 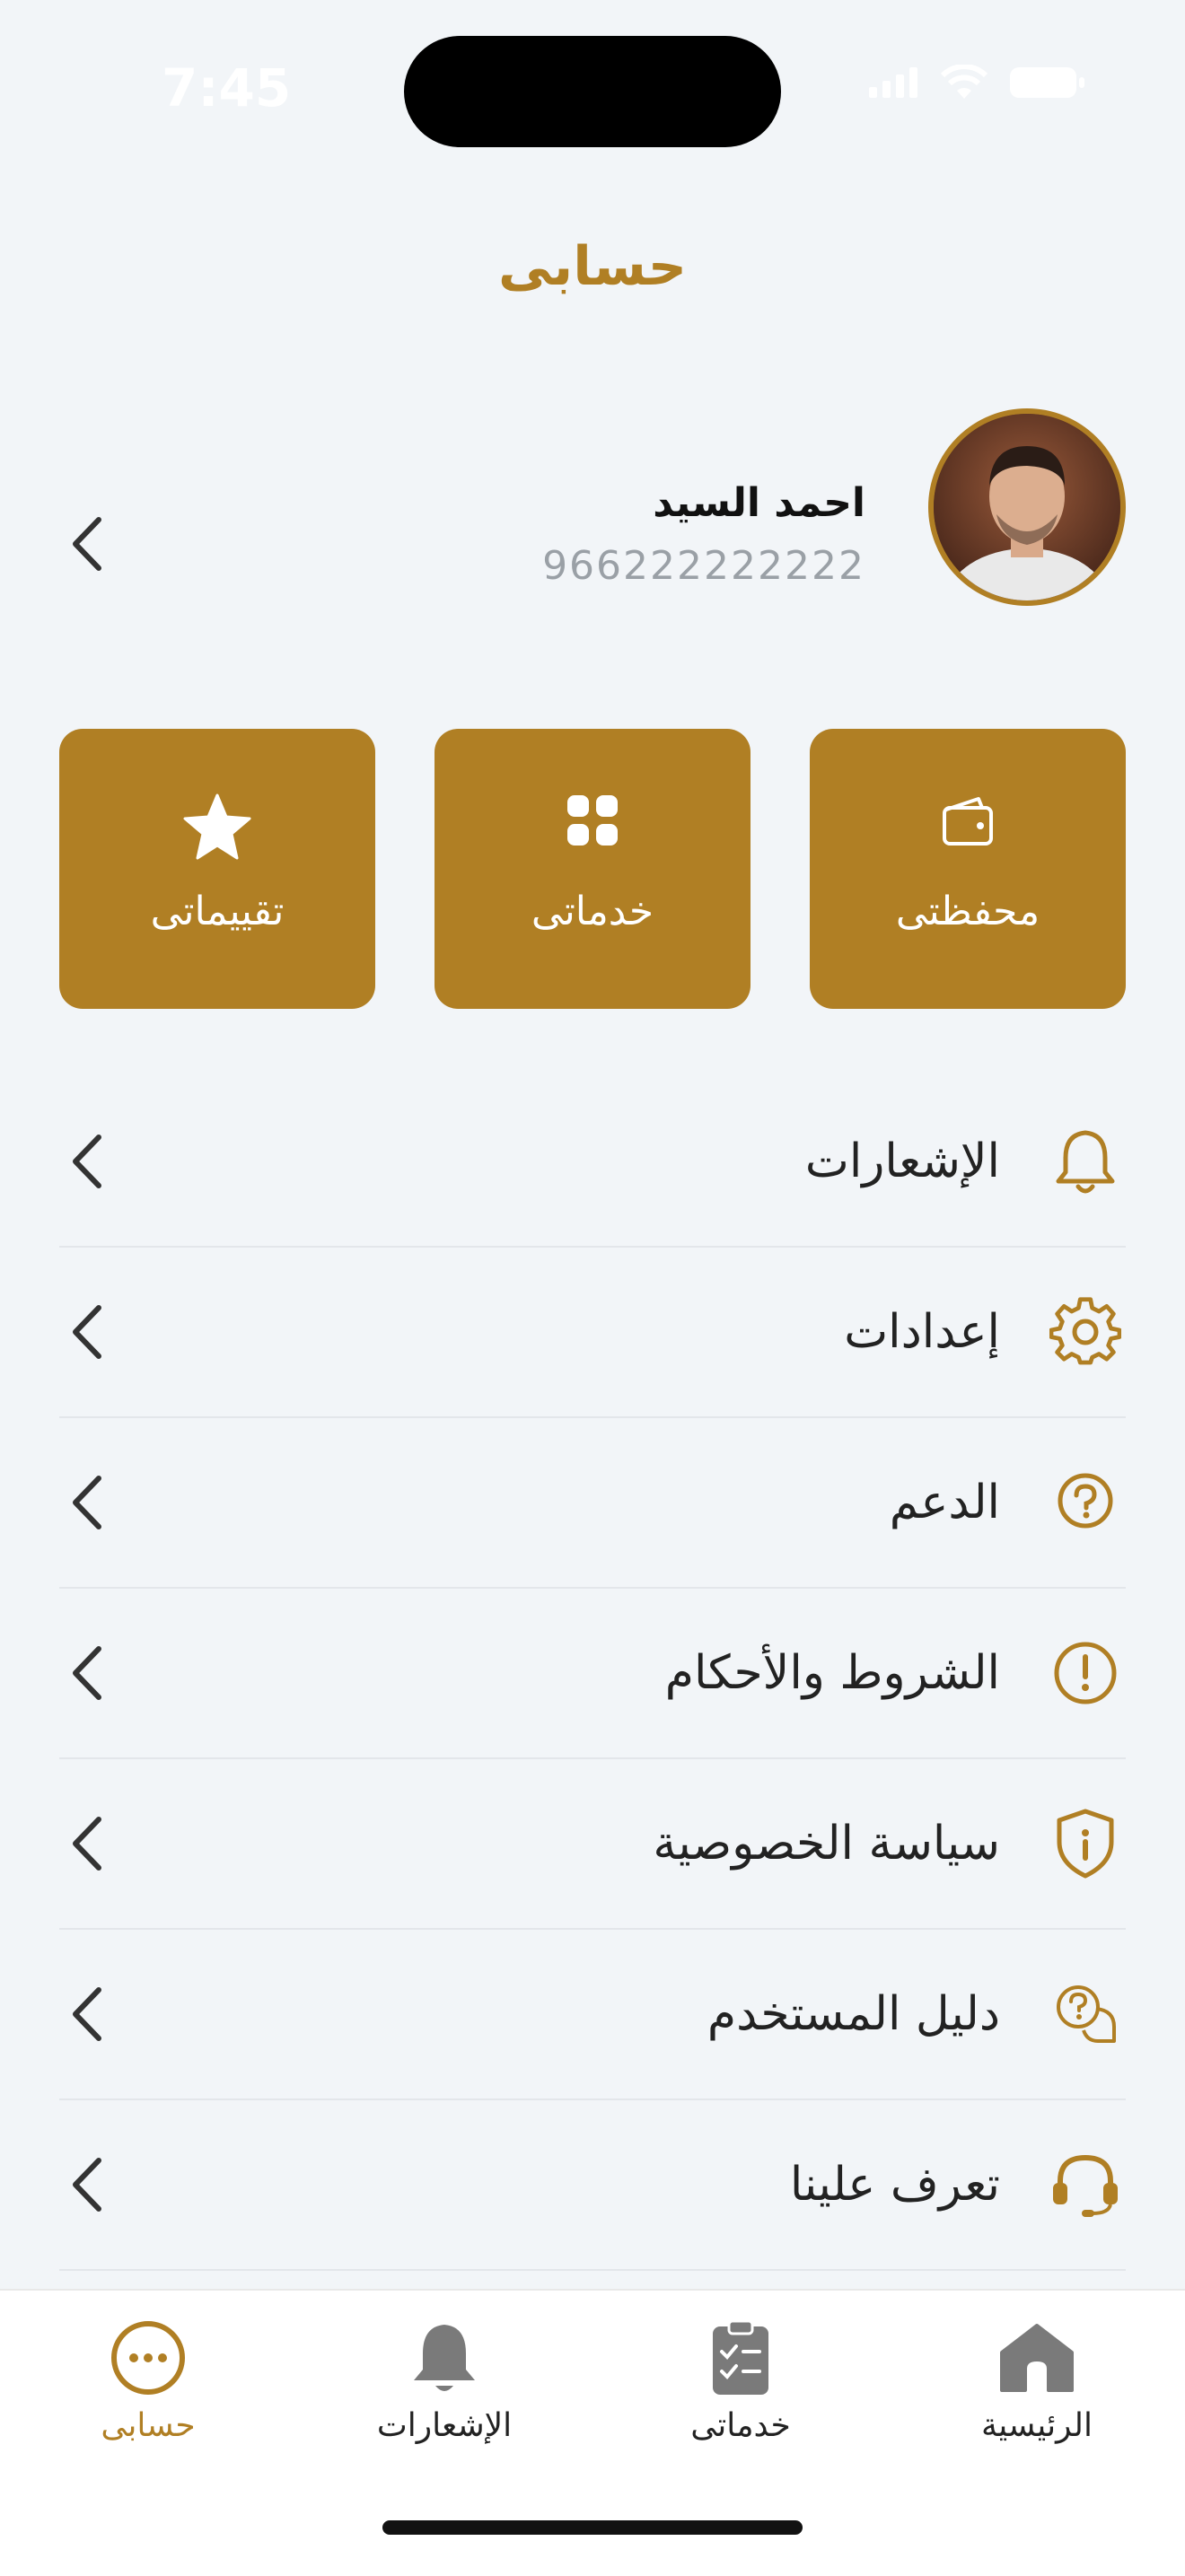 I want to click on menu-label: الدعم, so click(x=944, y=1502).